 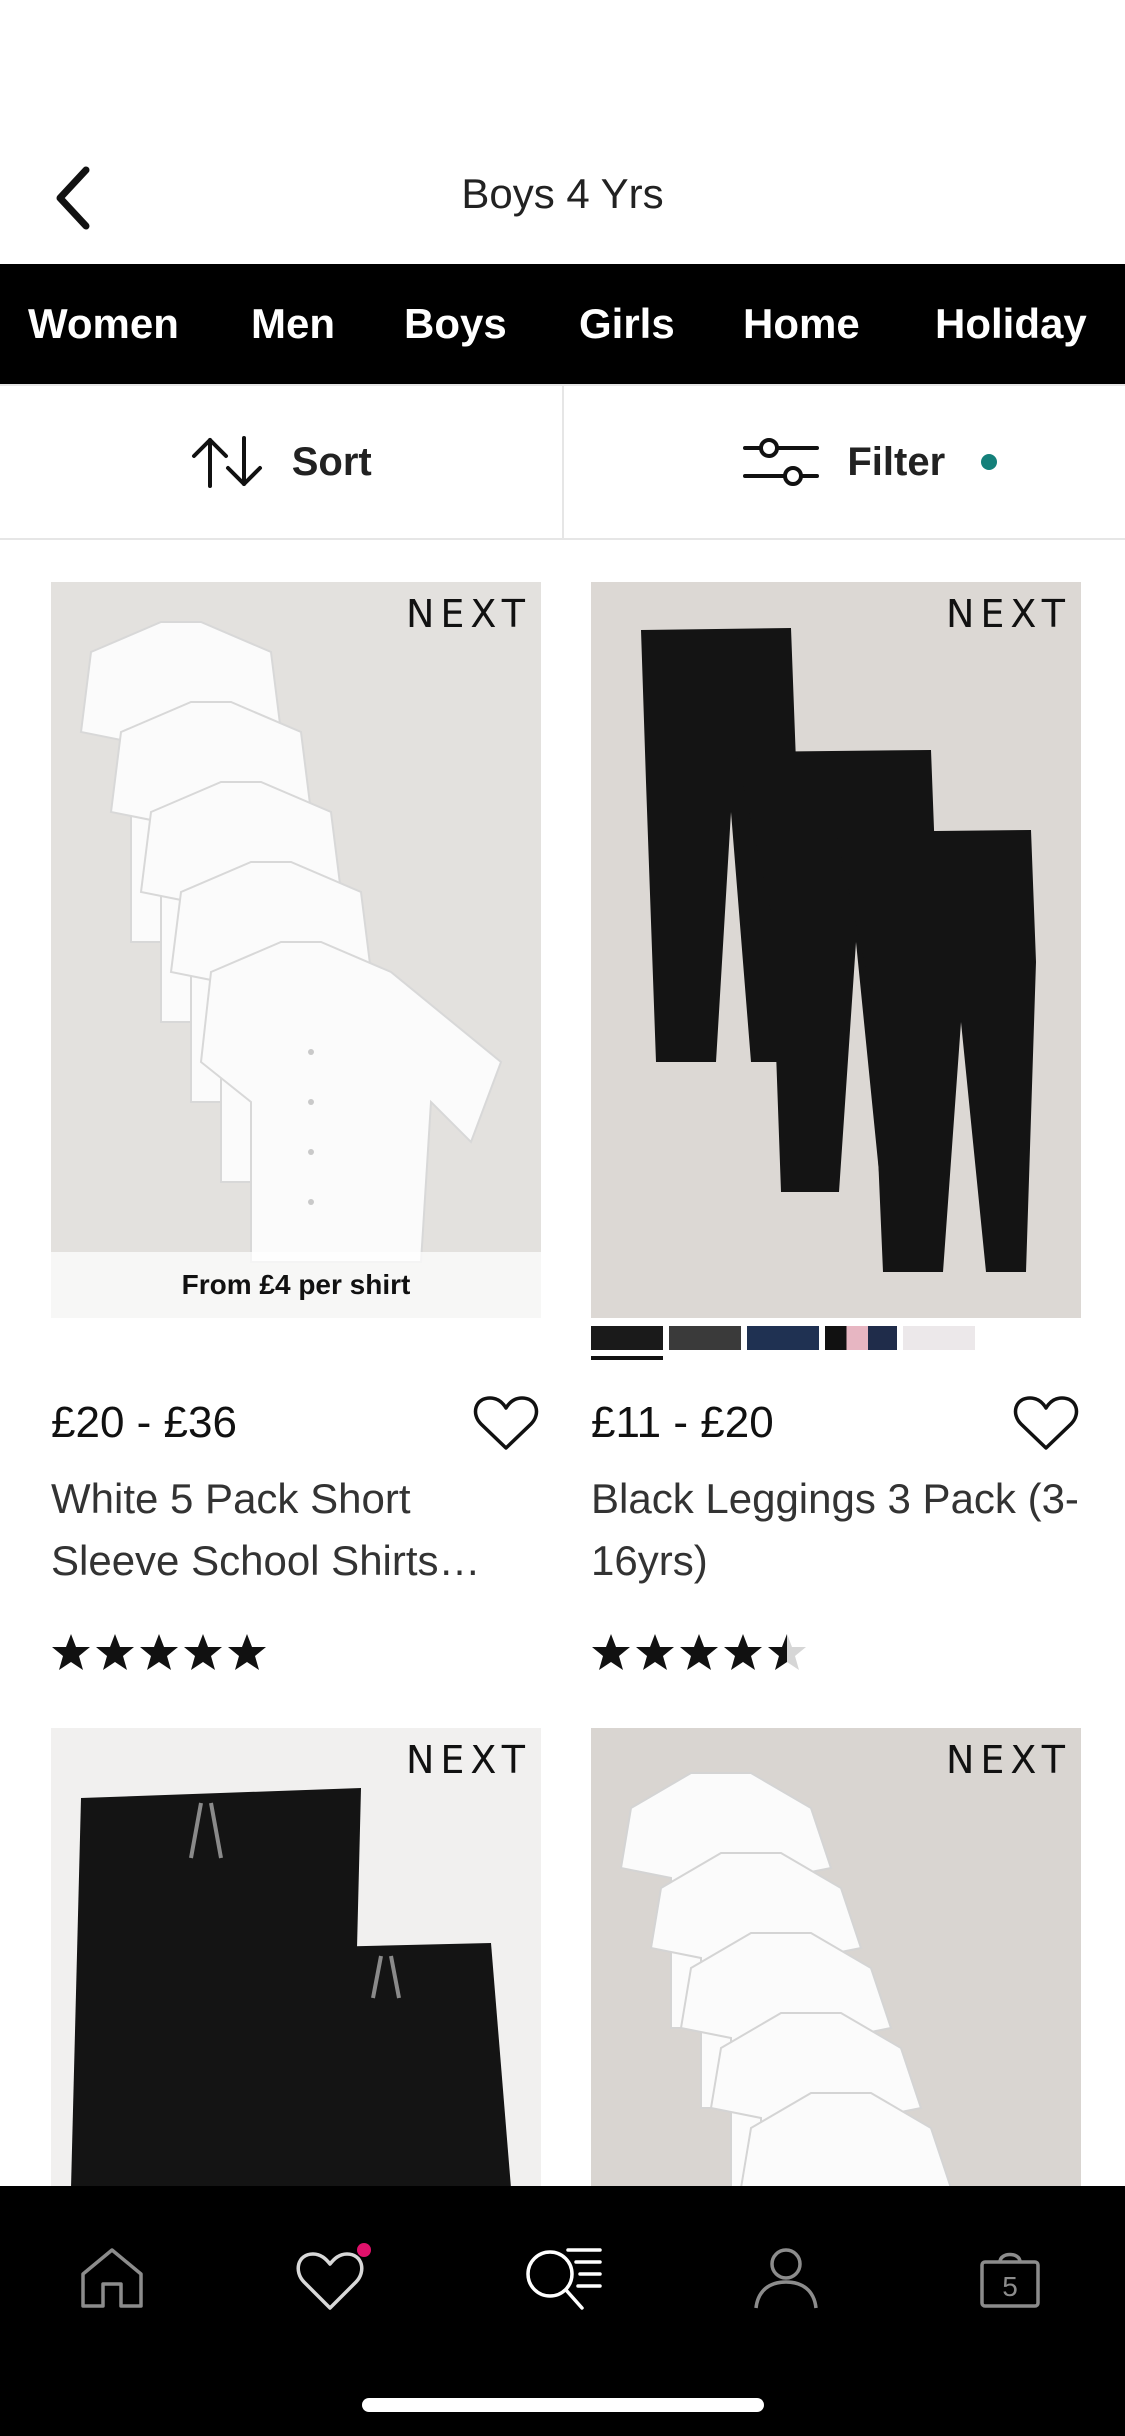 I want to click on product-photo-white-shirts, so click(x=291, y=942).